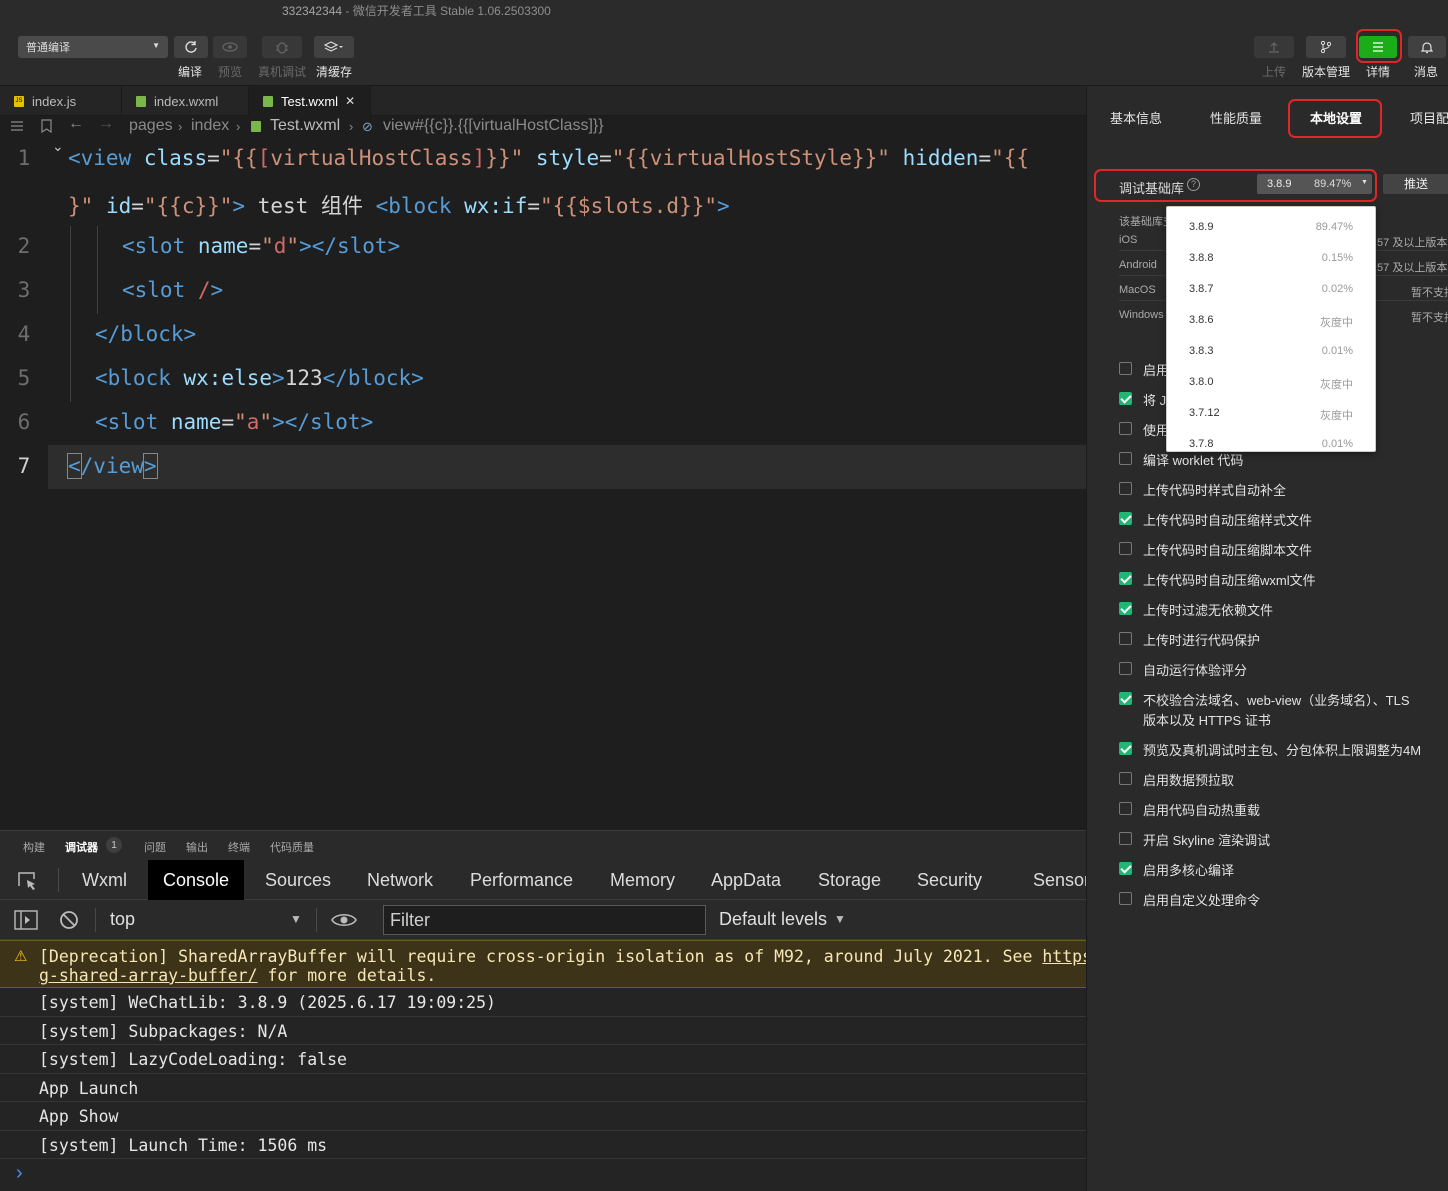 The height and width of the screenshot is (1191, 1448). What do you see at coordinates (367, 126) in the screenshot?
I see `symbol-icon: ⊘` at bounding box center [367, 126].